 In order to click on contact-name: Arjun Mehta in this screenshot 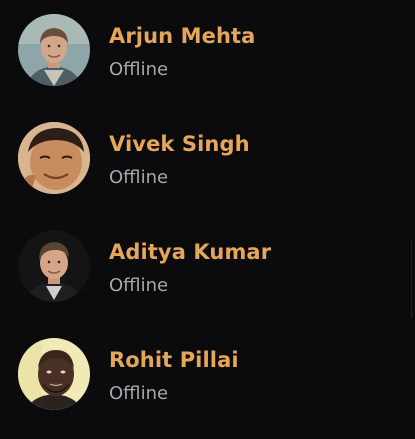, I will do `click(182, 36)`.